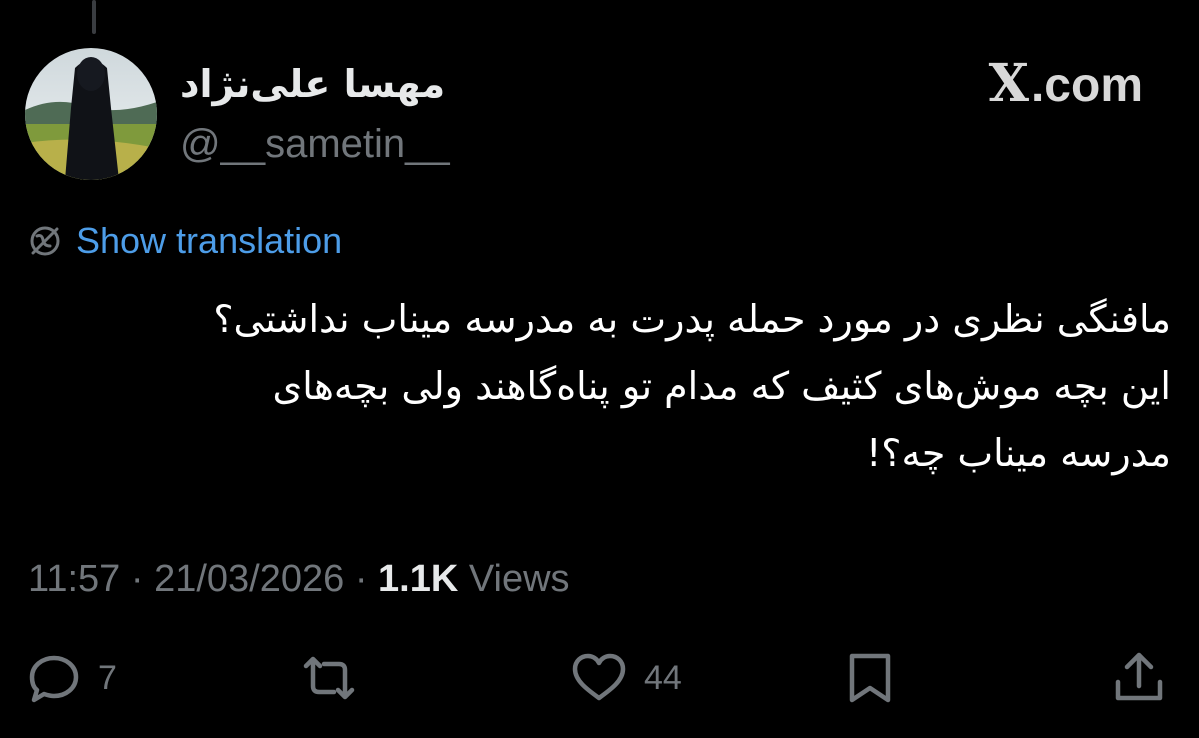 This screenshot has height=738, width=1199. I want to click on share-icon, so click(1139, 676).